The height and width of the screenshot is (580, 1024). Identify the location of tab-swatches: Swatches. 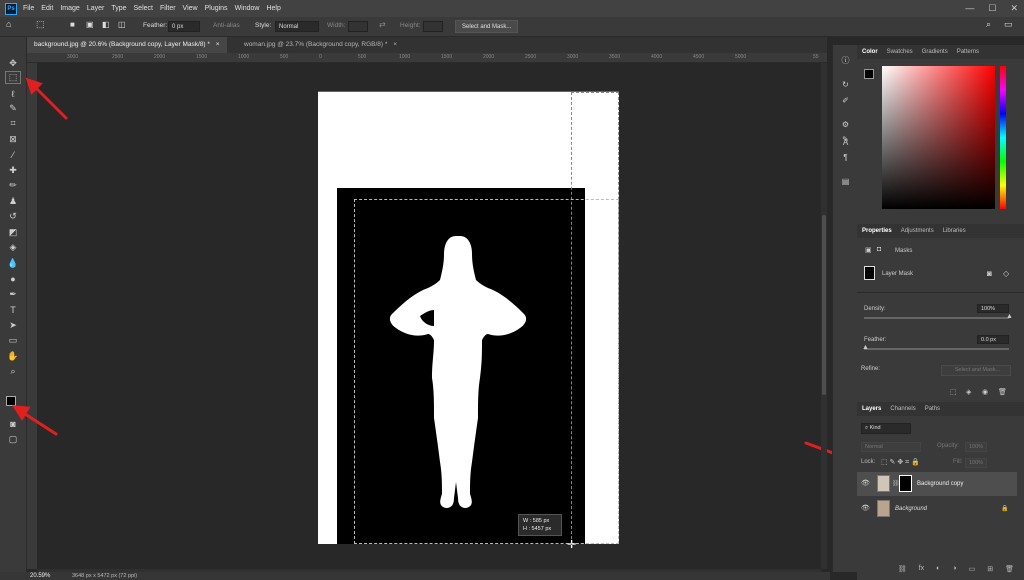
(900, 52).